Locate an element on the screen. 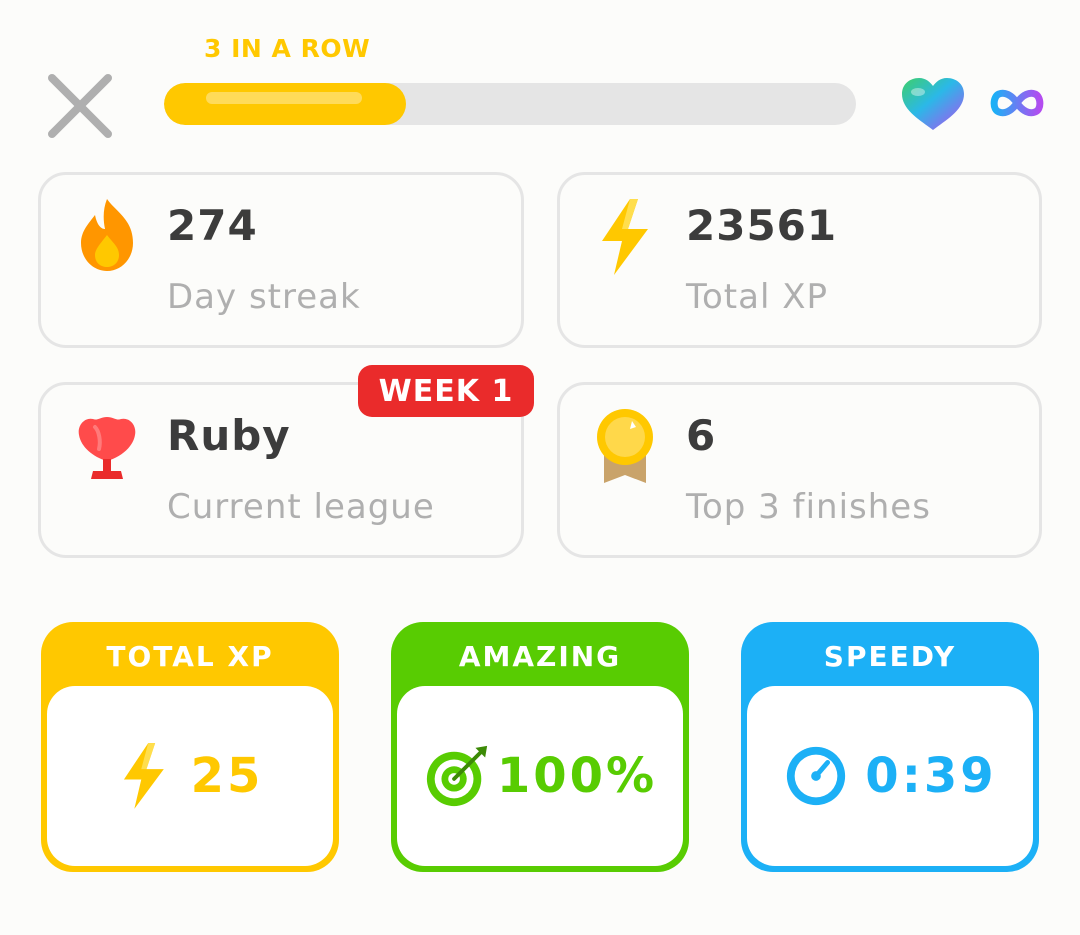 The width and height of the screenshot is (1080, 935). streak-count: 274 is located at coordinates (212, 225).